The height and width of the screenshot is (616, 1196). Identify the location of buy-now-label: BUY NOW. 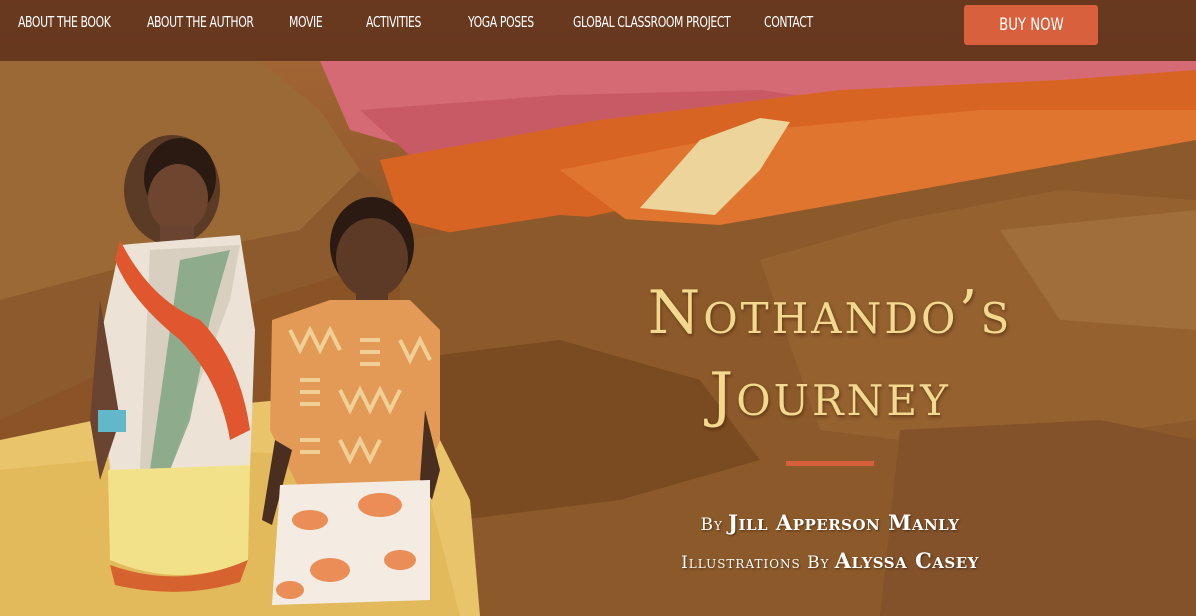
(1031, 25).